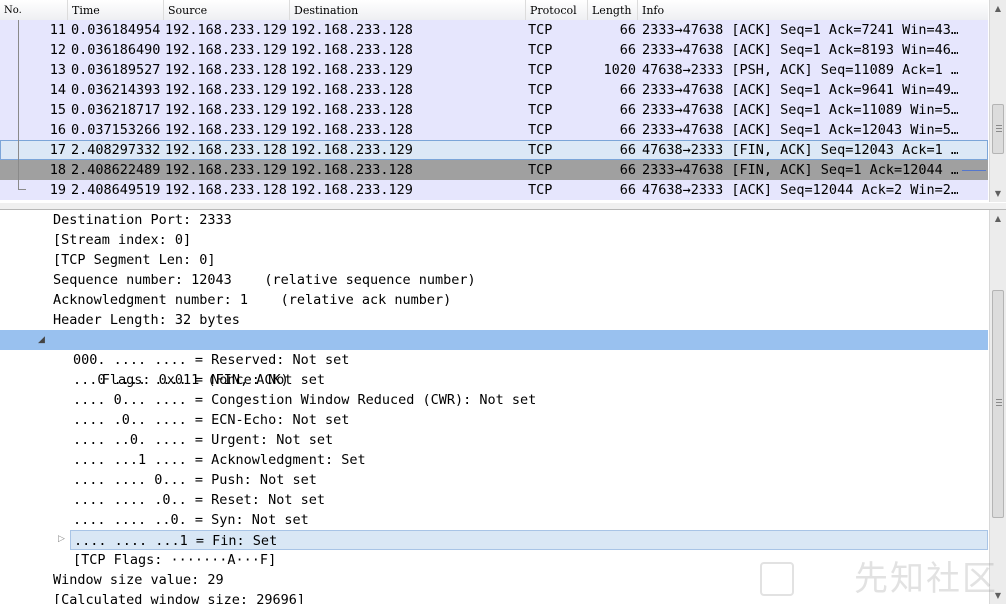  I want to click on collapsed-triangle-icon: ▷, so click(61, 539).